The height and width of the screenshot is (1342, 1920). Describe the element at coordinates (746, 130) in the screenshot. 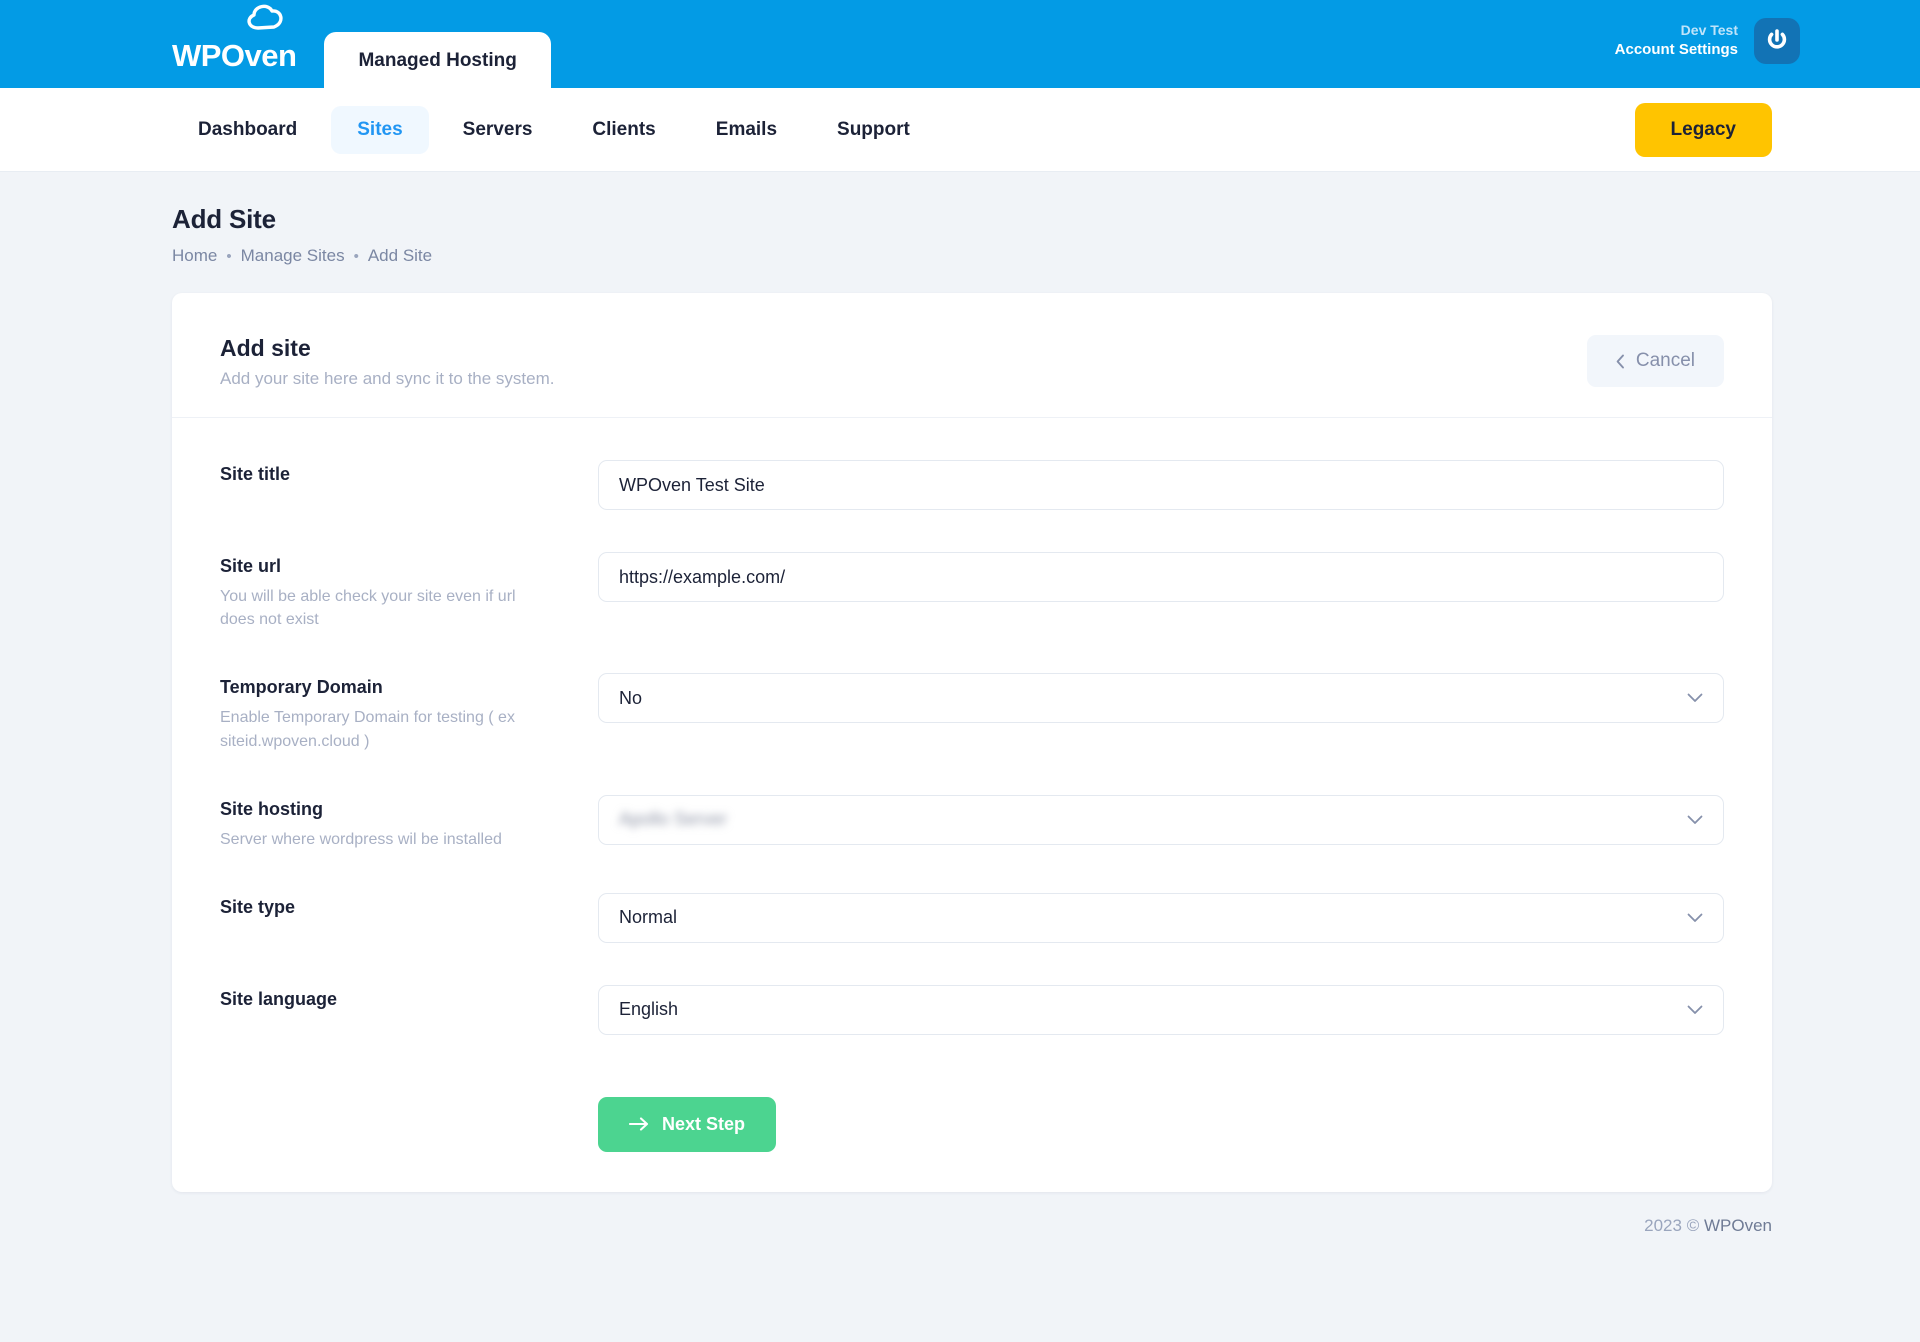

I see `nav-item-emails: Emails` at that location.